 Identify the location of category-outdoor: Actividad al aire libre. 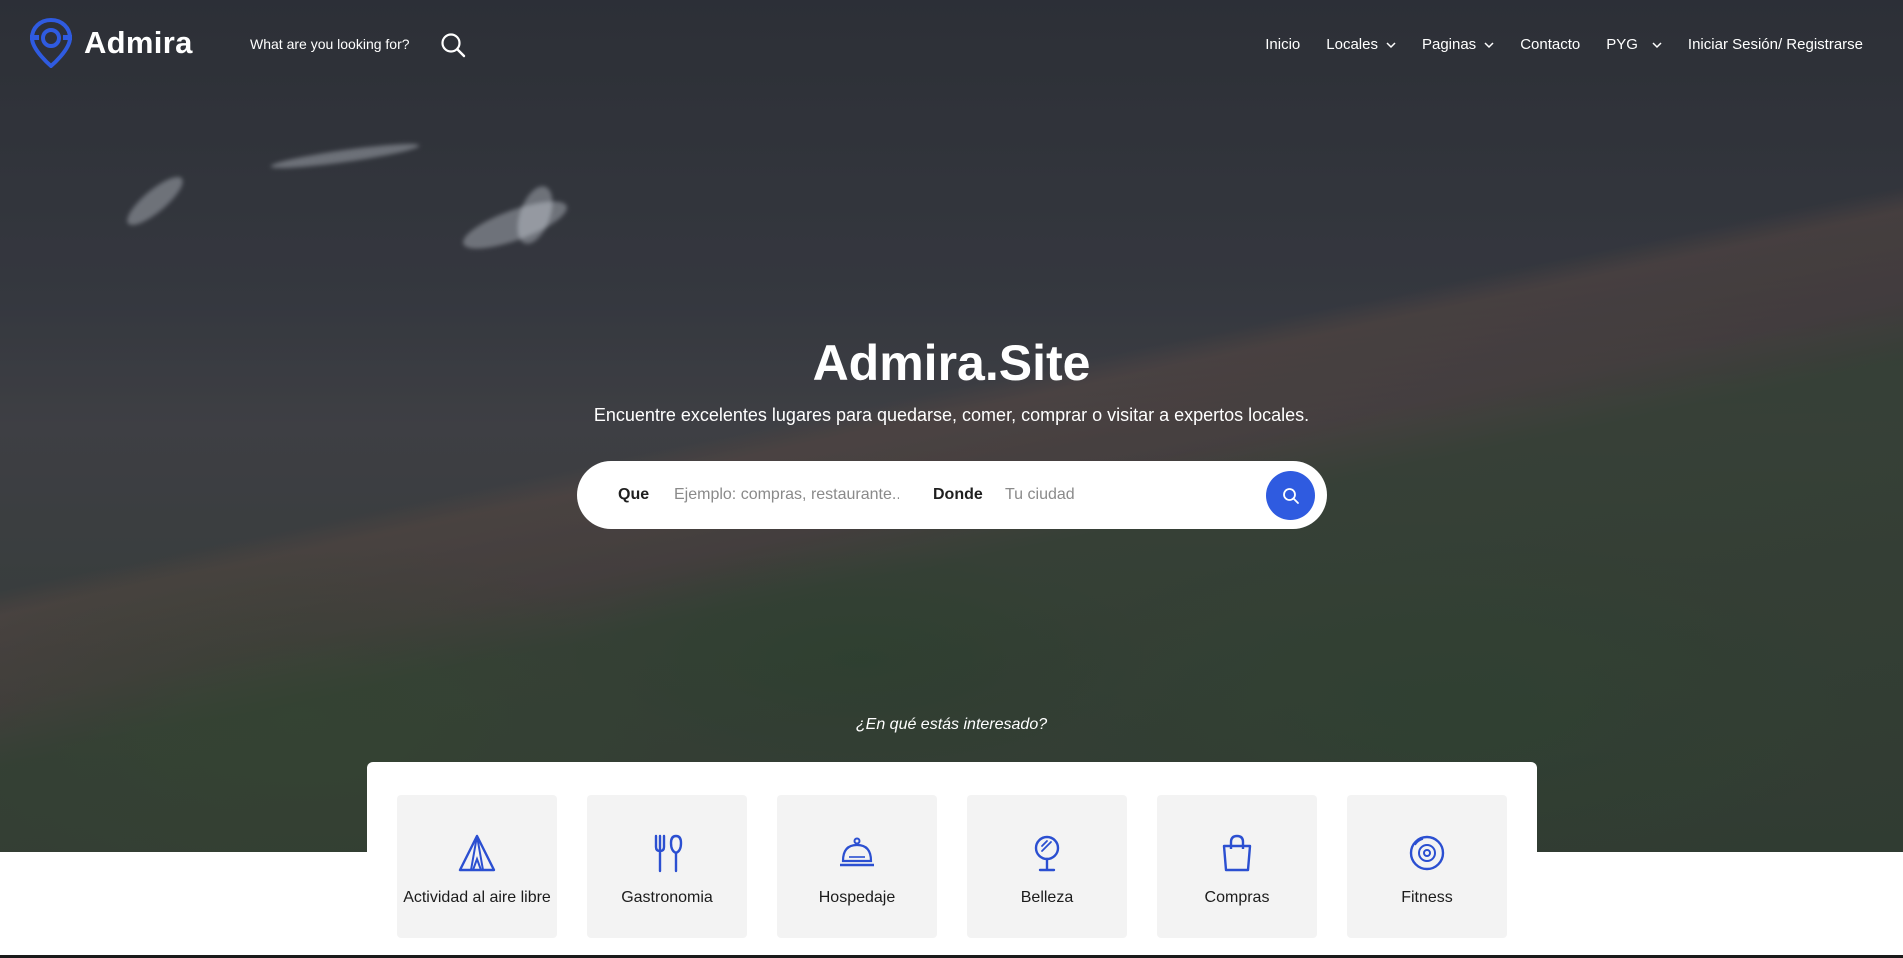
(477, 866).